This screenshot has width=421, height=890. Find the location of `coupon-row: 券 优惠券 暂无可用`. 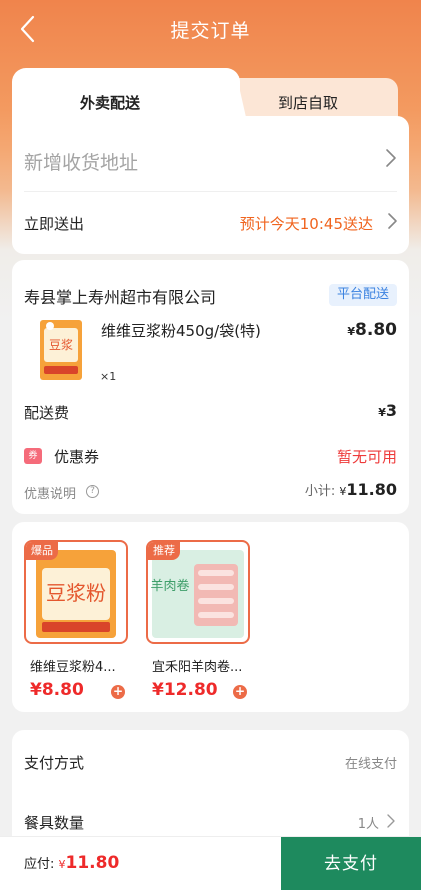

coupon-row: 券 优惠券 暂无可用 is located at coordinates (210, 456).